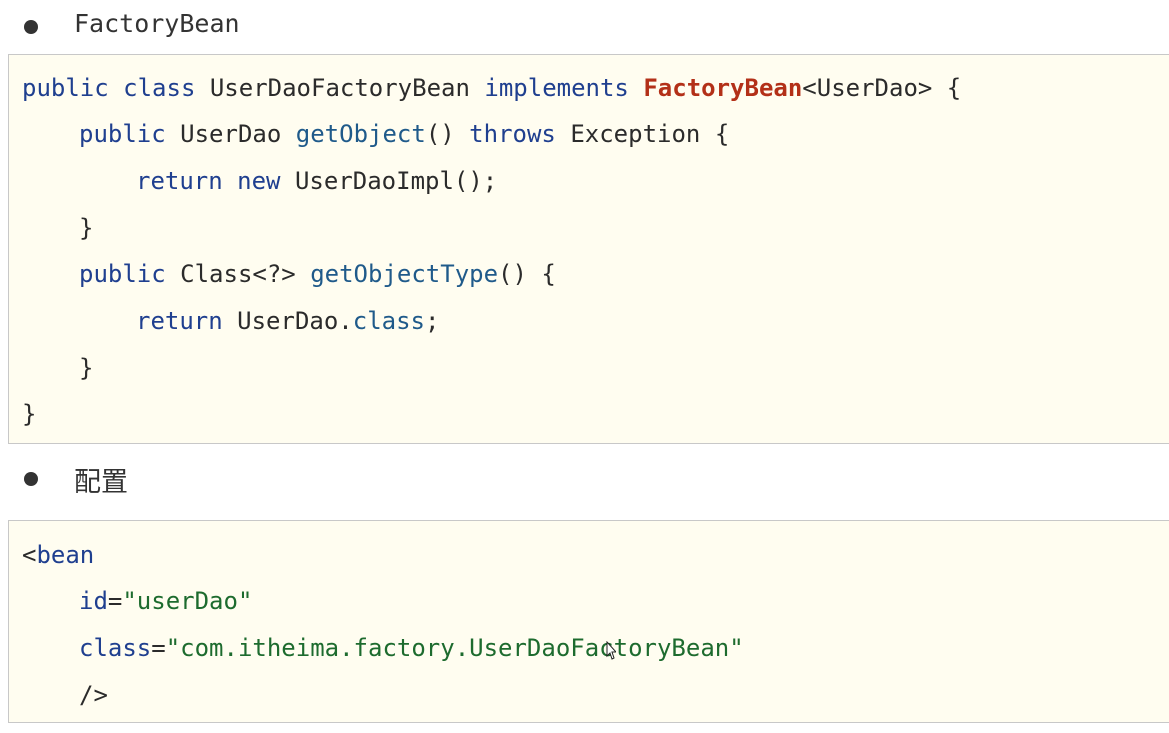 This screenshot has width=1169, height=733. Describe the element at coordinates (101, 482) in the screenshot. I see `bullet-label: 配置` at that location.